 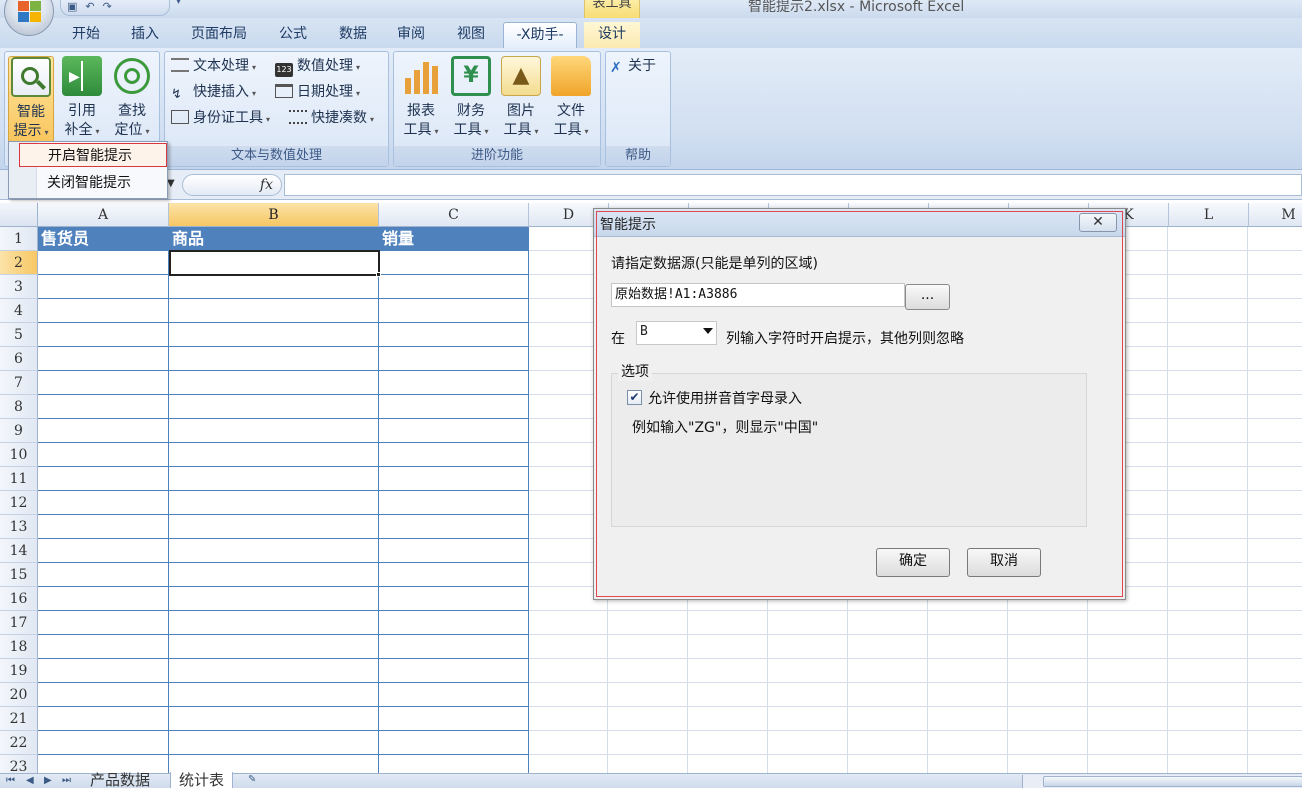 I want to click on tab-design: 设计, so click(x=612, y=35).